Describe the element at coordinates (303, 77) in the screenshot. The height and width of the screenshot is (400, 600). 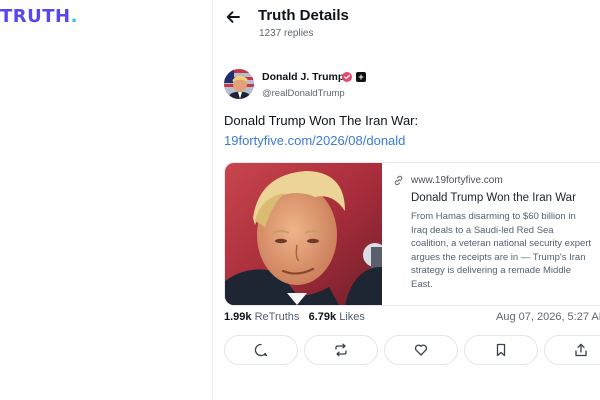
I see `author-name: Donald J. Trump` at that location.